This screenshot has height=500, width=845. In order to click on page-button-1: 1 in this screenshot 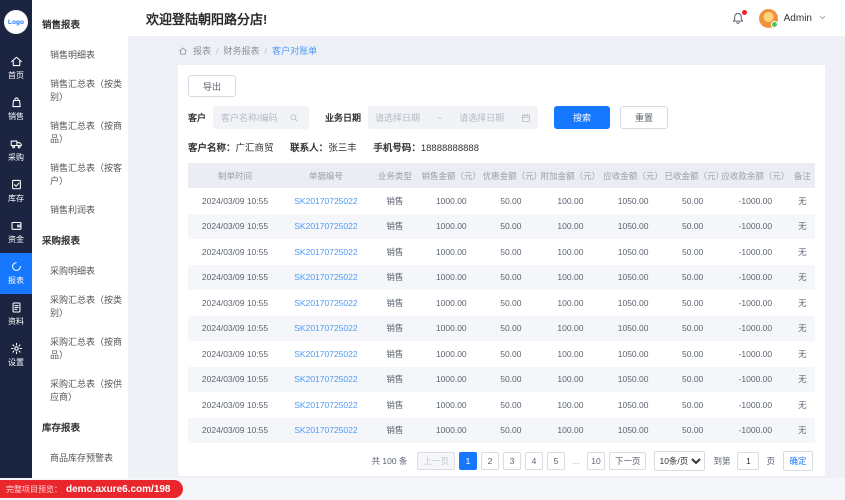, I will do `click(467, 461)`.